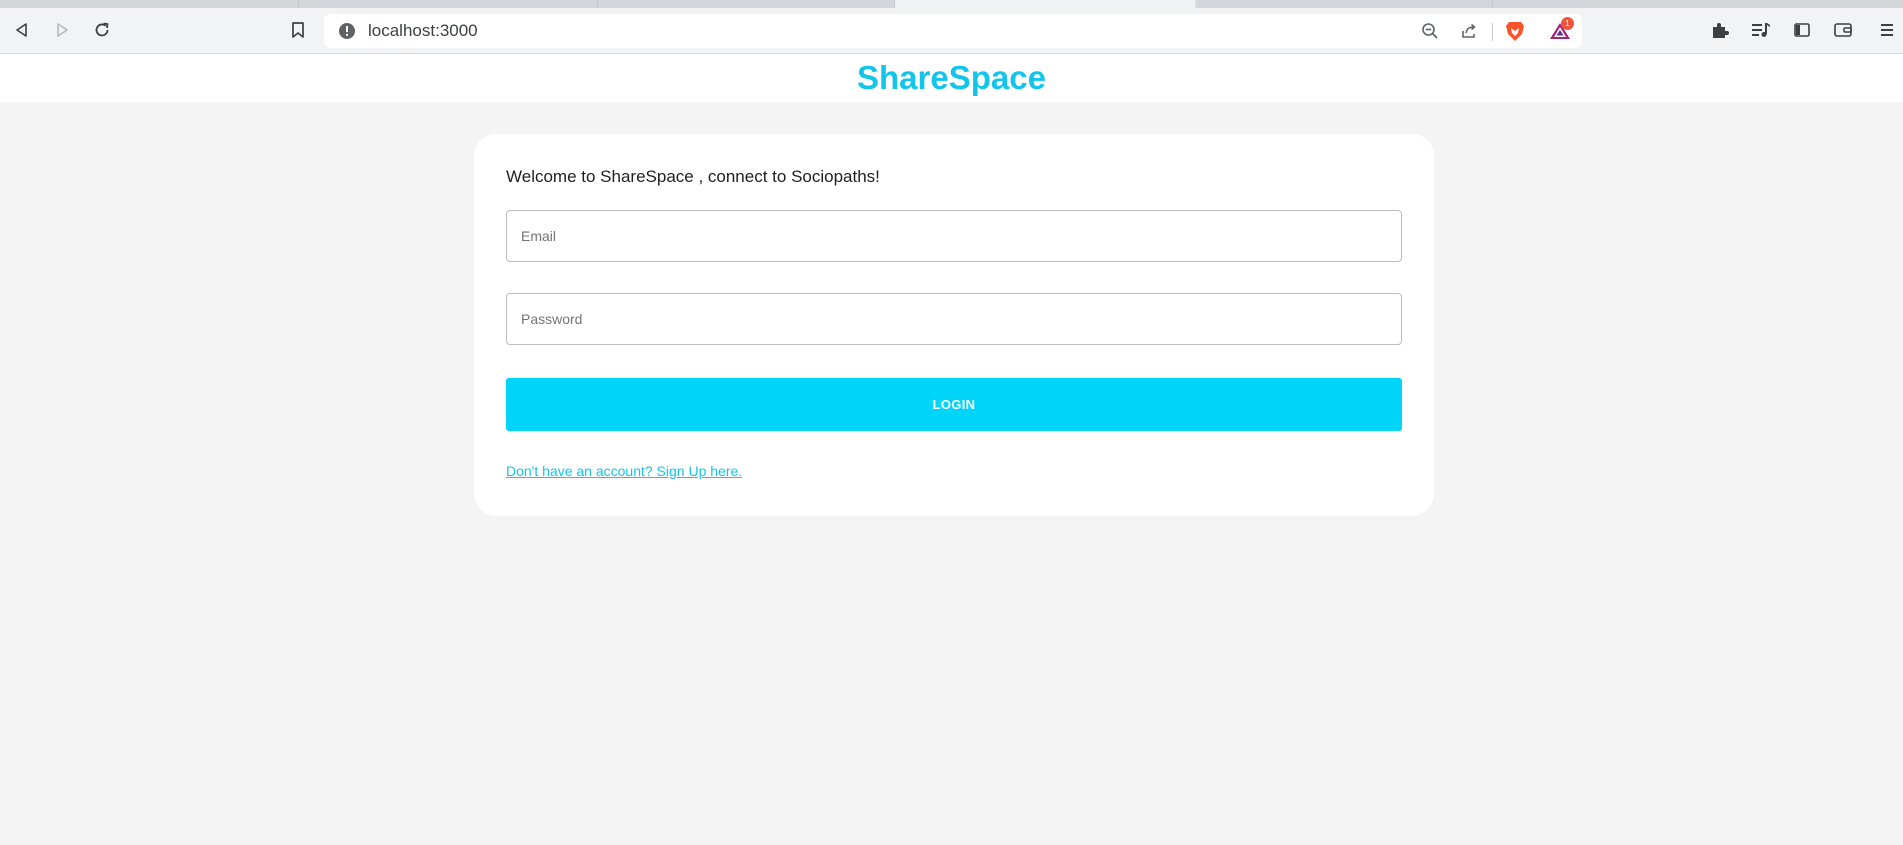 The width and height of the screenshot is (1903, 845). I want to click on media-playlist-icon, so click(1761, 30).